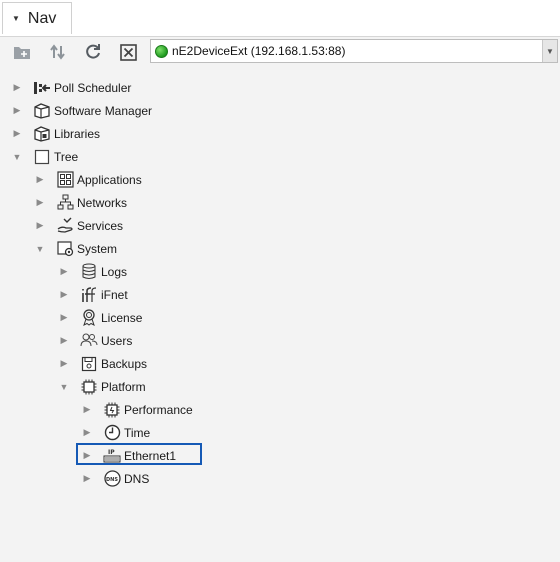 The width and height of the screenshot is (560, 562). I want to click on tree-item-ethernet1: ▶ IP Ethernet1, so click(129, 455).